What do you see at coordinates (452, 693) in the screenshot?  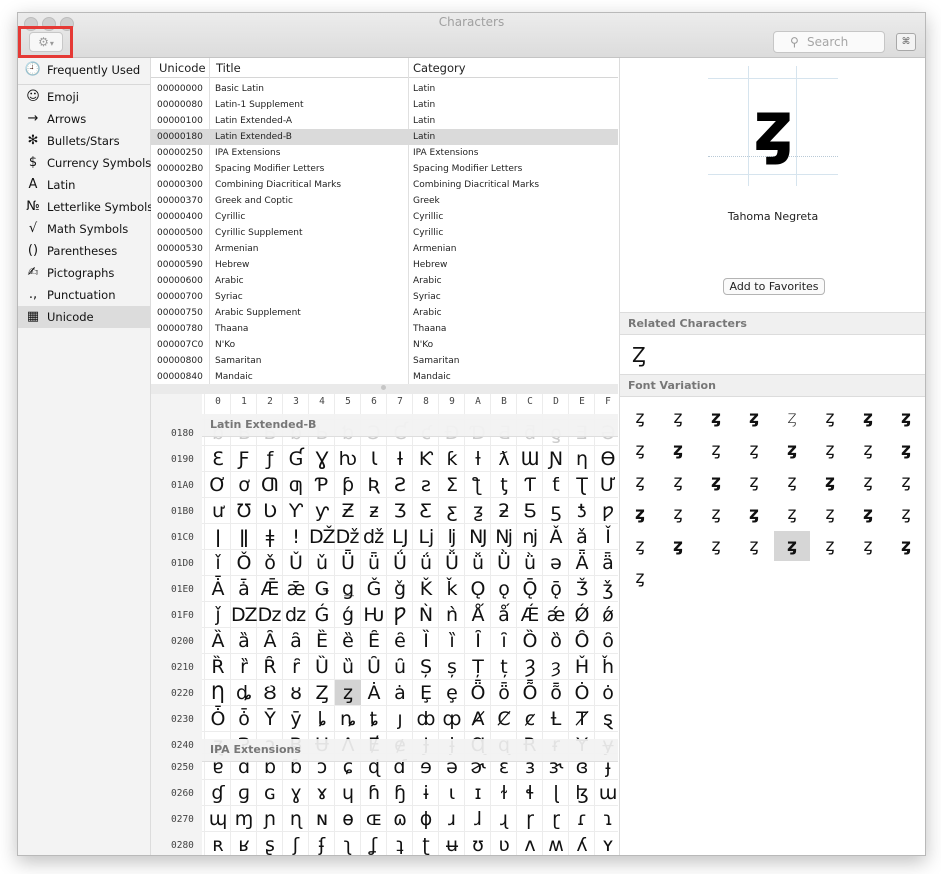 I see `character-cell: ȩ` at bounding box center [452, 693].